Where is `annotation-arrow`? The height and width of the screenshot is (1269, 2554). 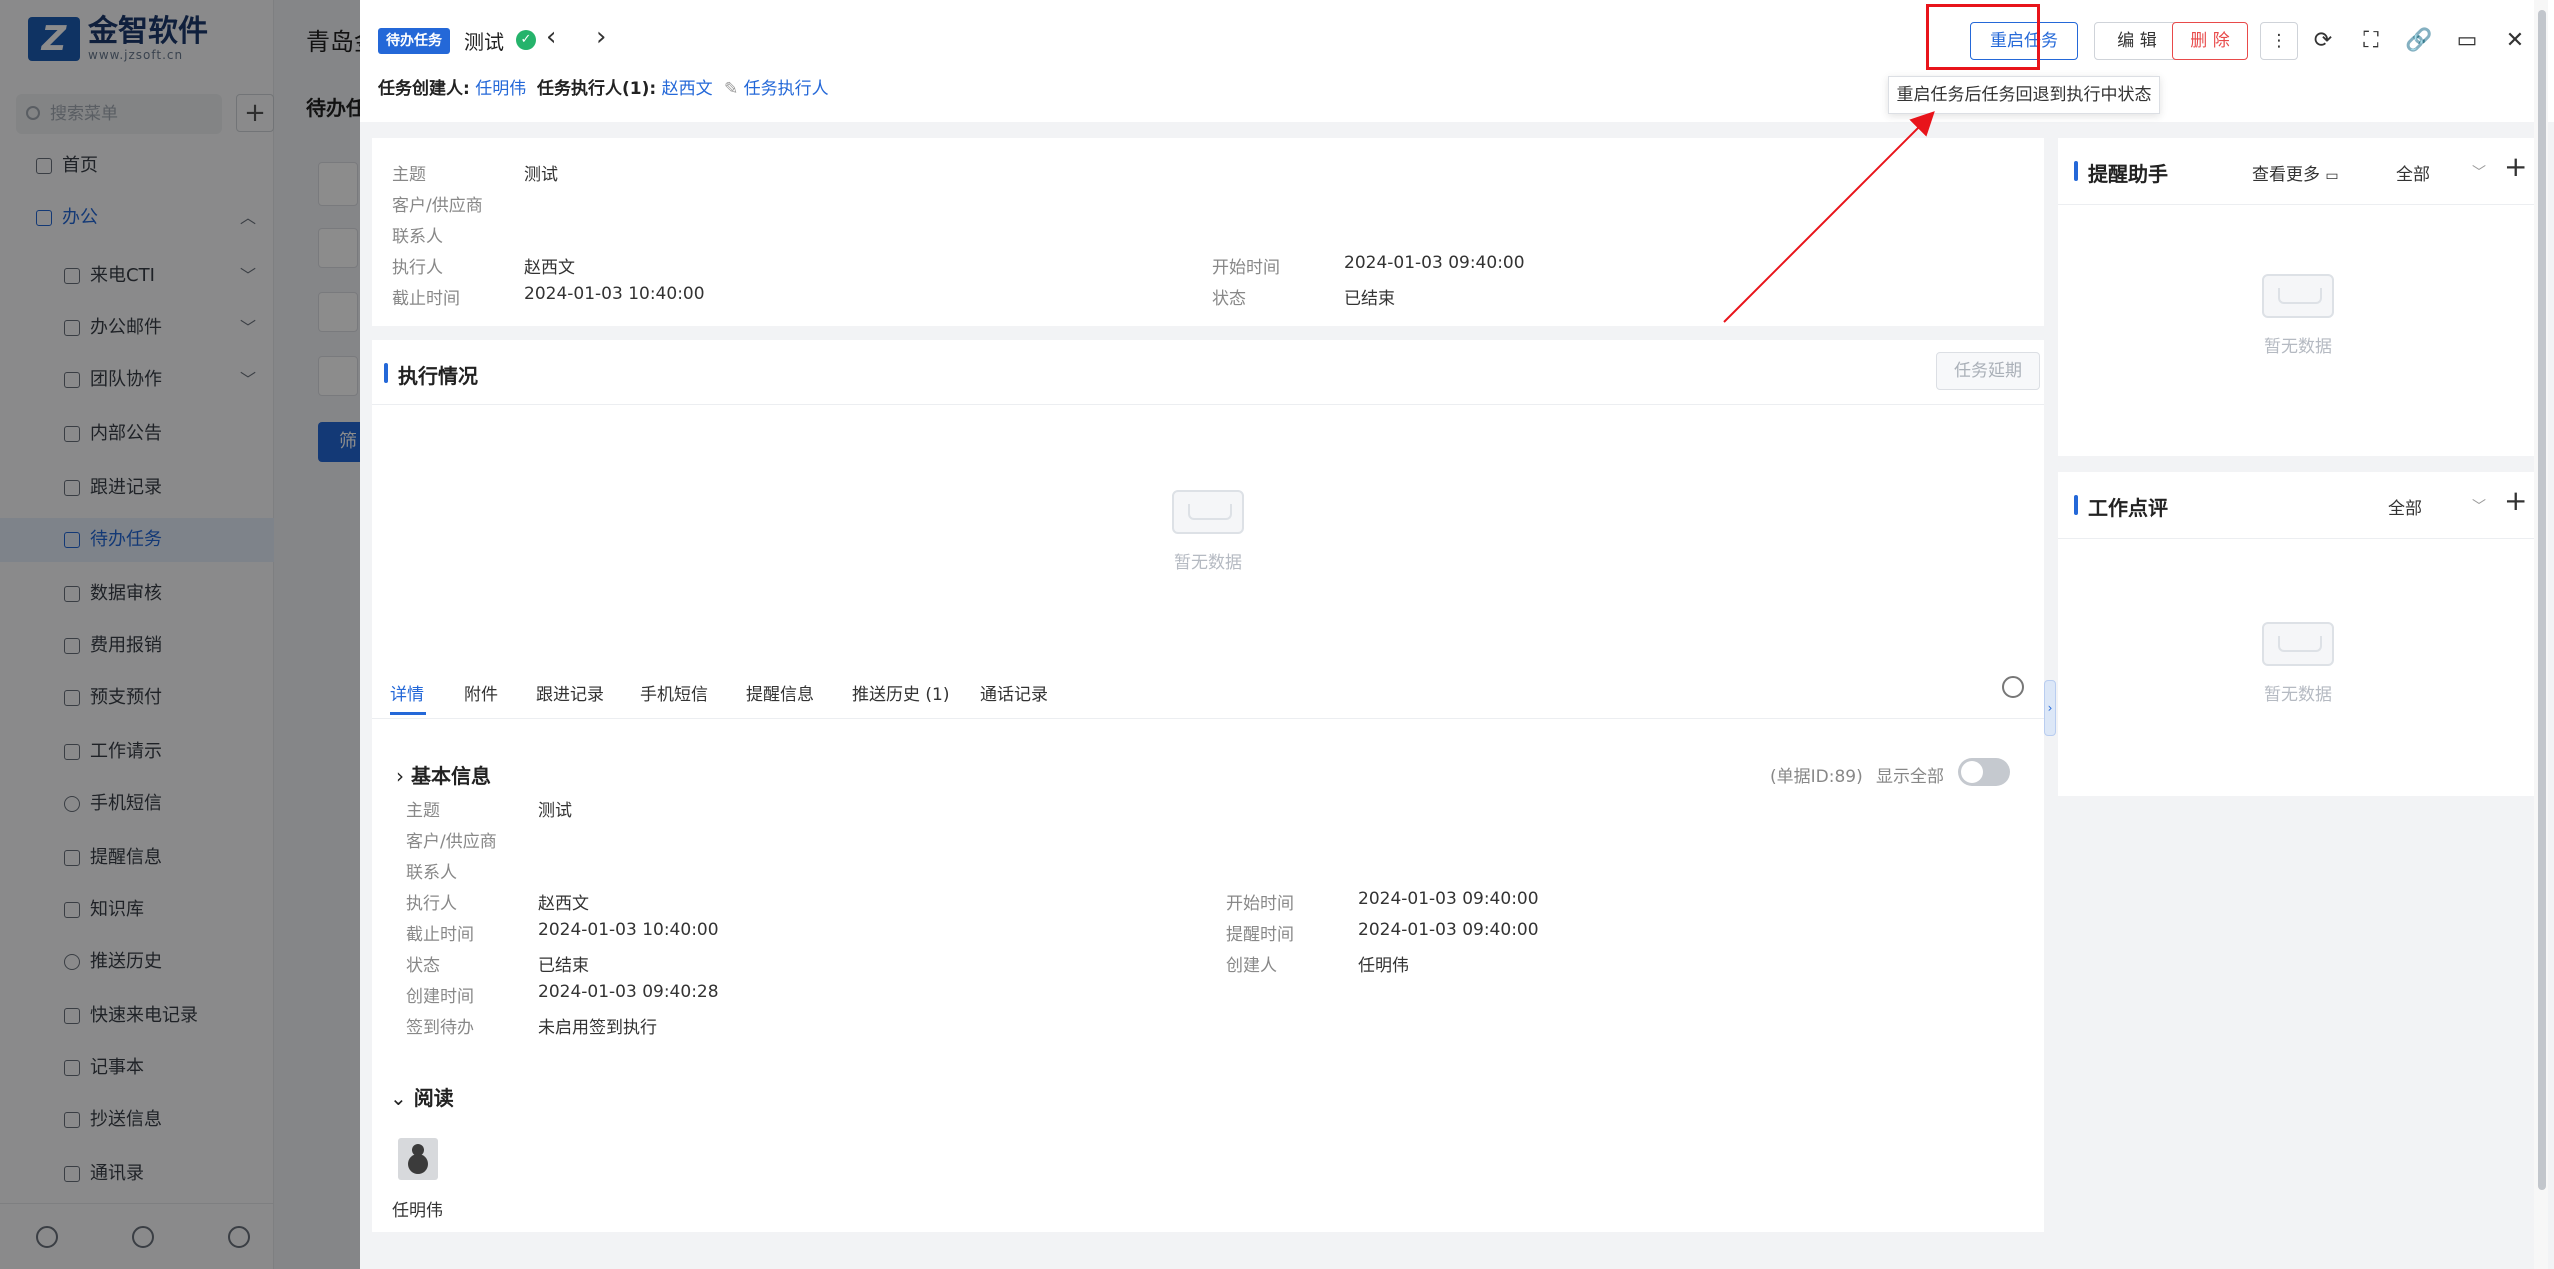
annotation-arrow is located at coordinates (1829, 217).